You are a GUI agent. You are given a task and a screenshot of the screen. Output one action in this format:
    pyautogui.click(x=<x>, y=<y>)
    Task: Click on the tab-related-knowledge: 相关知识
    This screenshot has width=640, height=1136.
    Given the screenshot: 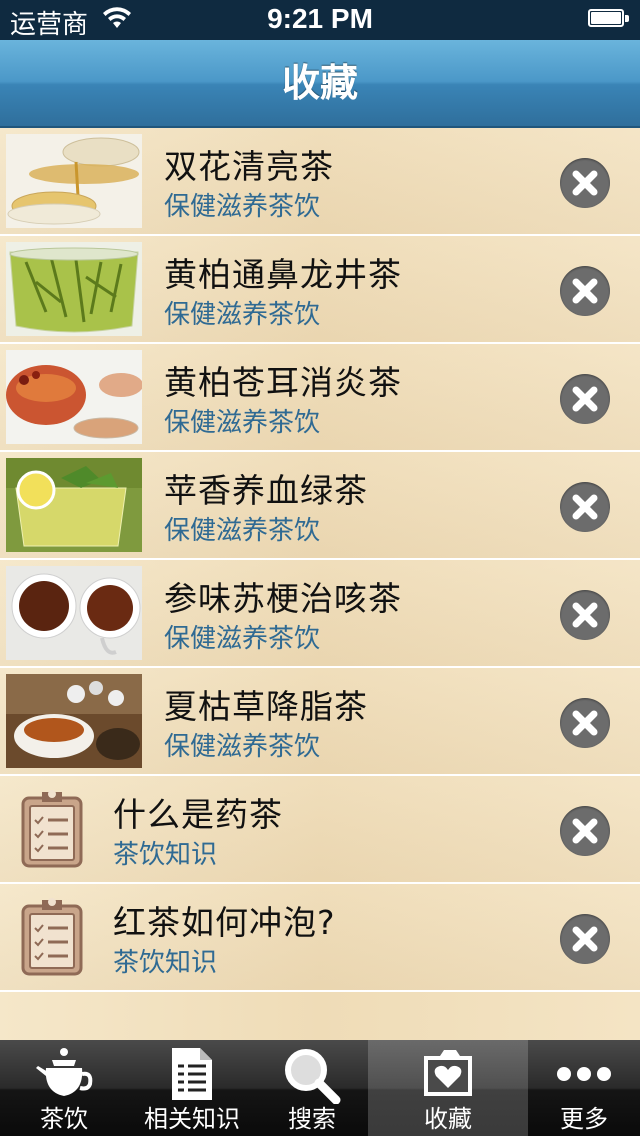 What is the action you would take?
    pyautogui.click(x=192, y=1088)
    